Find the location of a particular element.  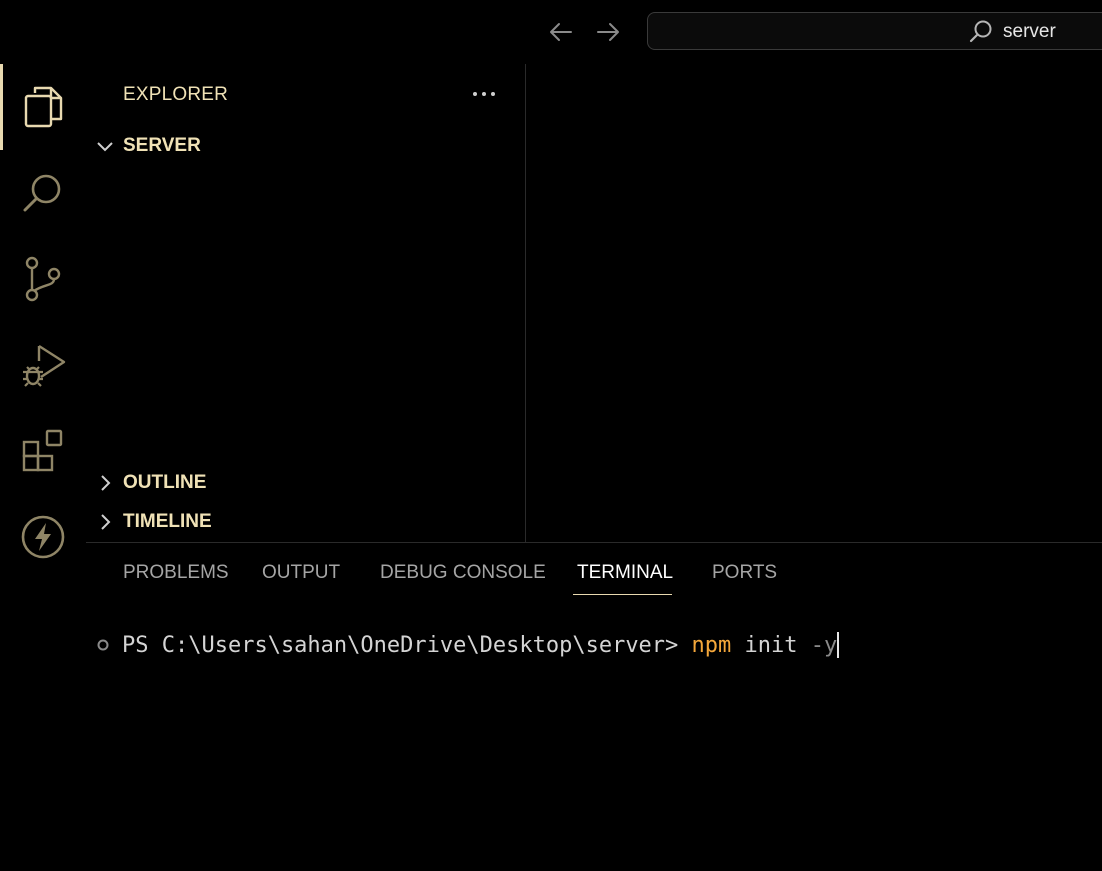

command-status-circle-icon is located at coordinates (103, 645).